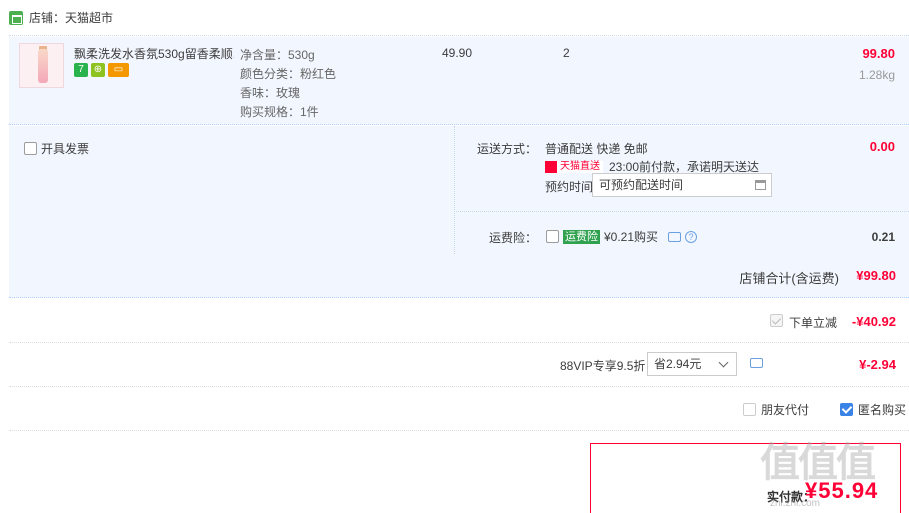  Describe the element at coordinates (288, 74) in the screenshot. I see `prop-color: 颜色分类：粉红色` at that location.